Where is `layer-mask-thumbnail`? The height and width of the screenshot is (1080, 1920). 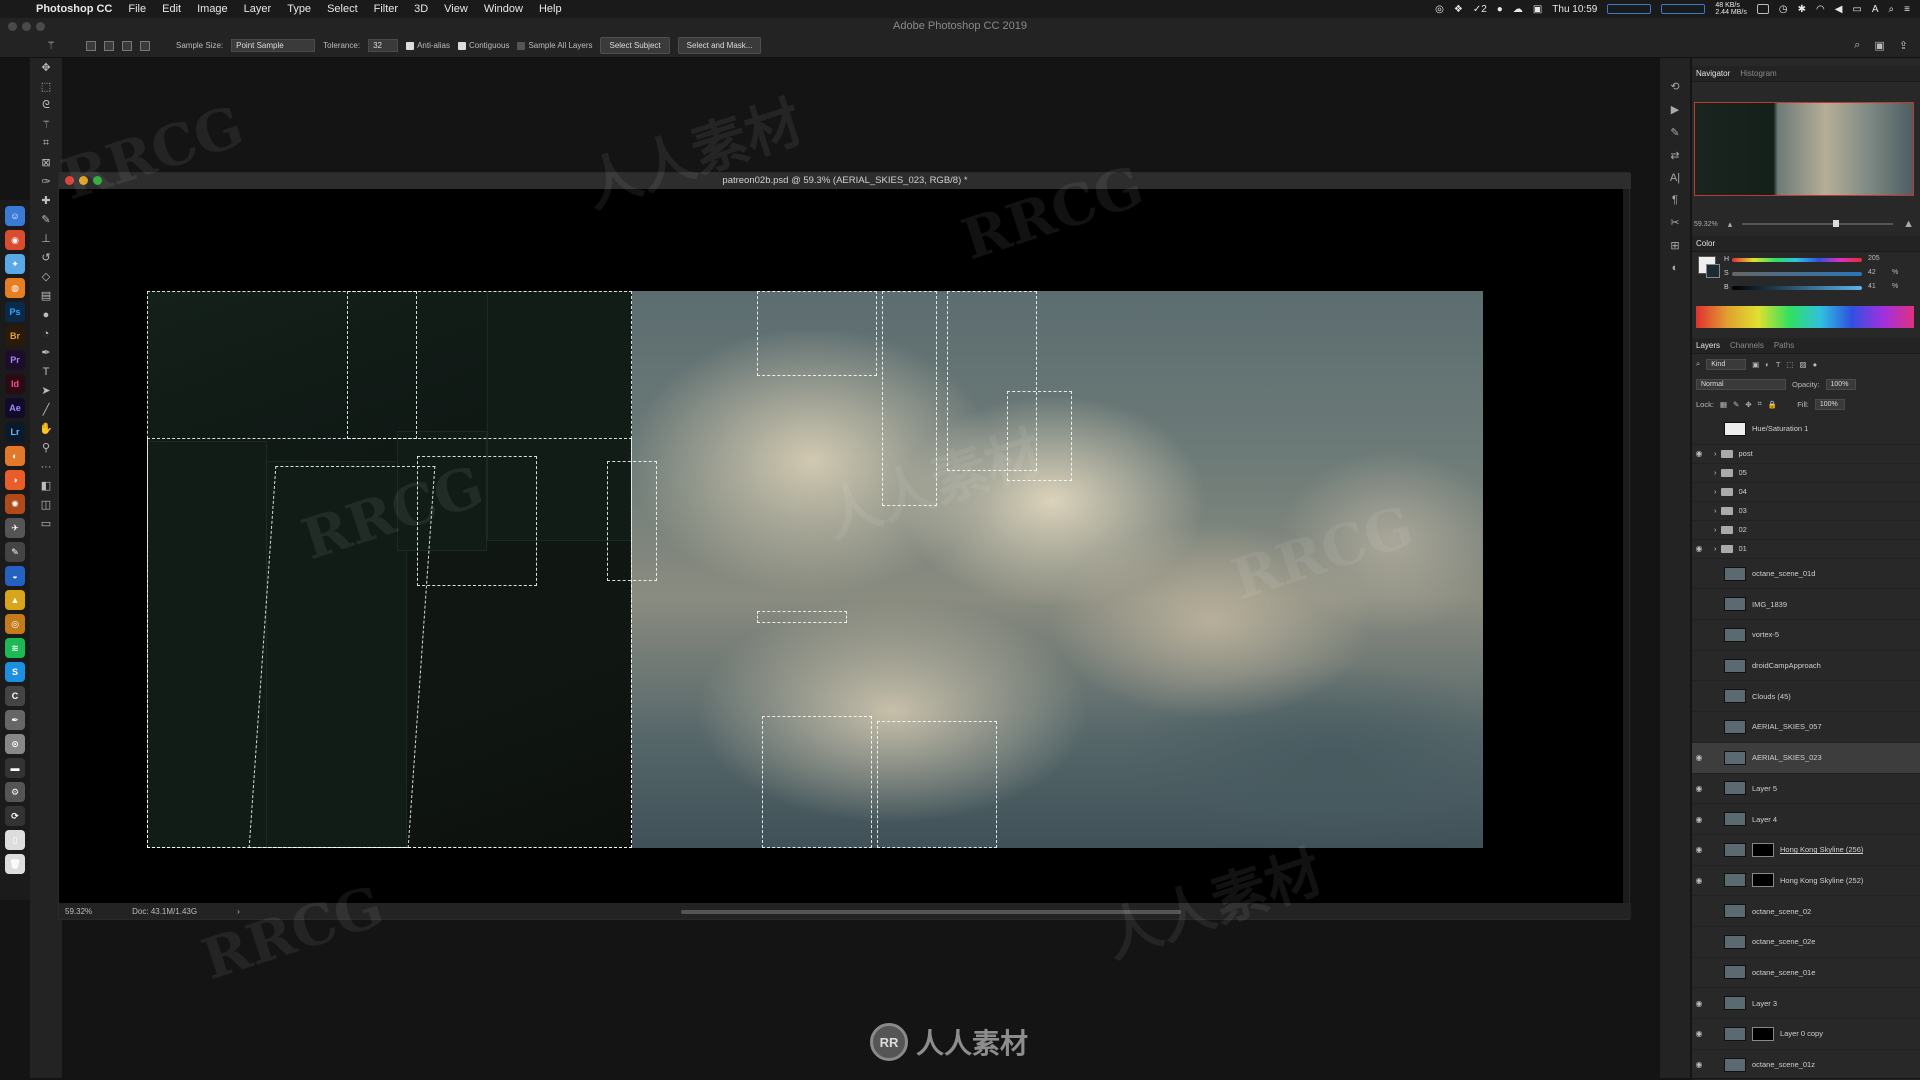 layer-mask-thumbnail is located at coordinates (1763, 849).